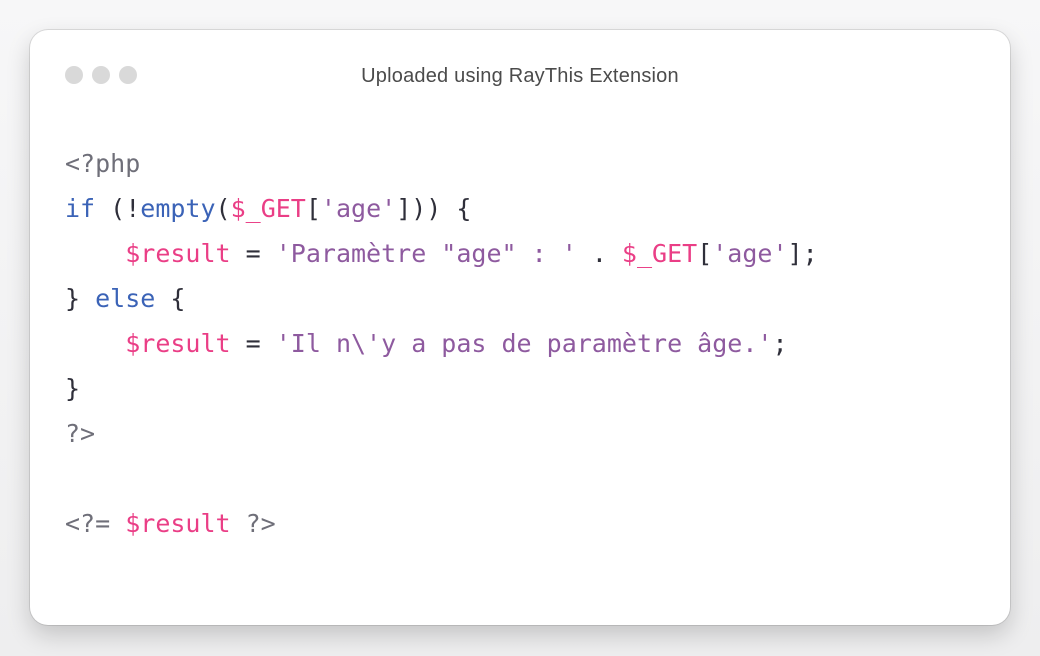 Image resolution: width=1040 pixels, height=656 pixels. Describe the element at coordinates (441, 523) in the screenshot. I see `code-line: <?= $result ?>` at that location.